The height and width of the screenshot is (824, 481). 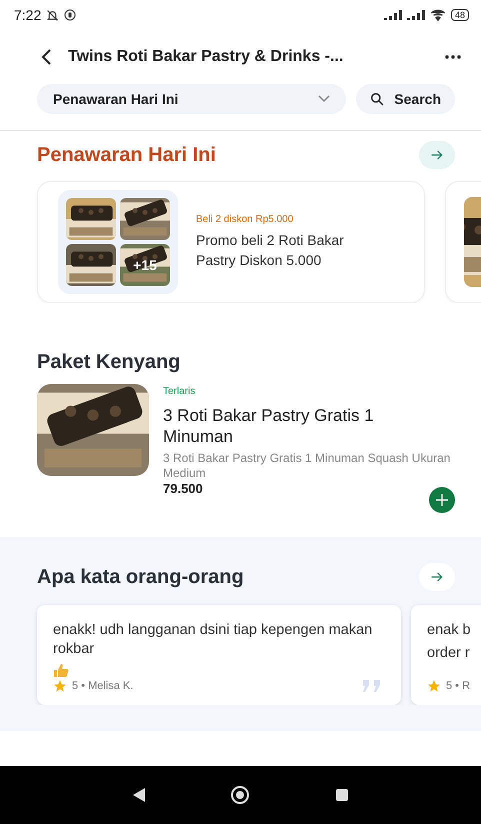 I want to click on home-nav-button, so click(x=240, y=795).